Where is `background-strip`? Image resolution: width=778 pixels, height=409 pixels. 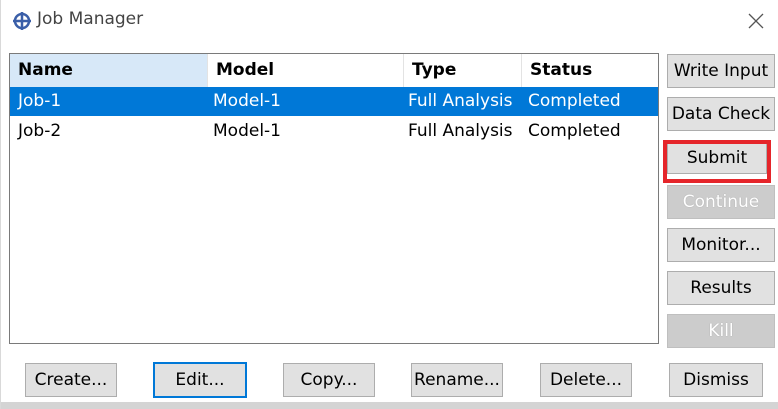 background-strip is located at coordinates (389, 405).